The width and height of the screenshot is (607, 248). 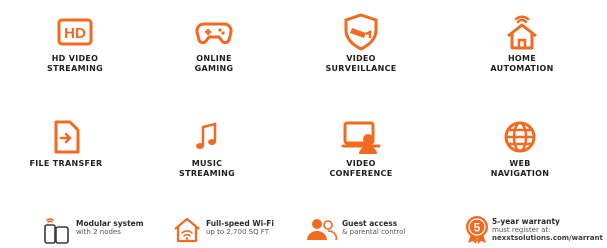 What do you see at coordinates (522, 63) in the screenshot?
I see `feature-label: HOME AUTOMATION` at bounding box center [522, 63].